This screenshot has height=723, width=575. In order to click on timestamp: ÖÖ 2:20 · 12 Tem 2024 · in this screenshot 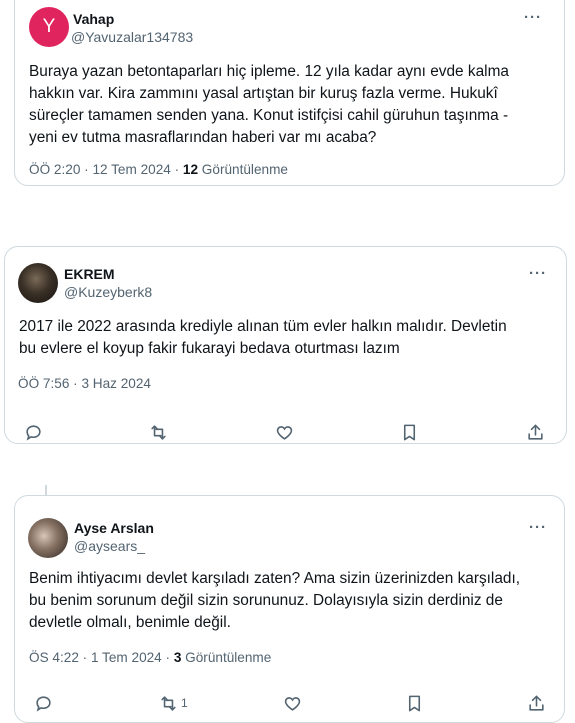, I will do `click(106, 169)`.